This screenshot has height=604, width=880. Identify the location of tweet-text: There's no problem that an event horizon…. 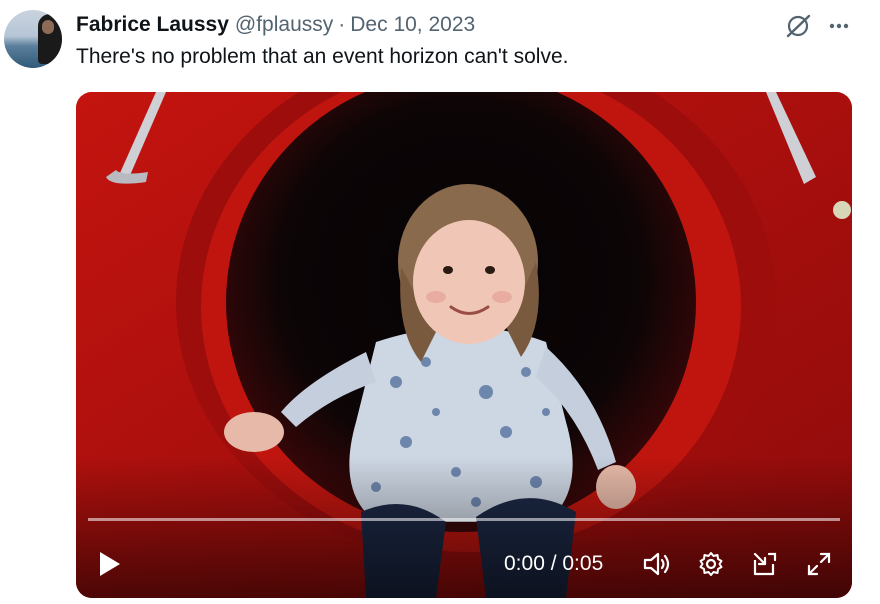
(322, 56).